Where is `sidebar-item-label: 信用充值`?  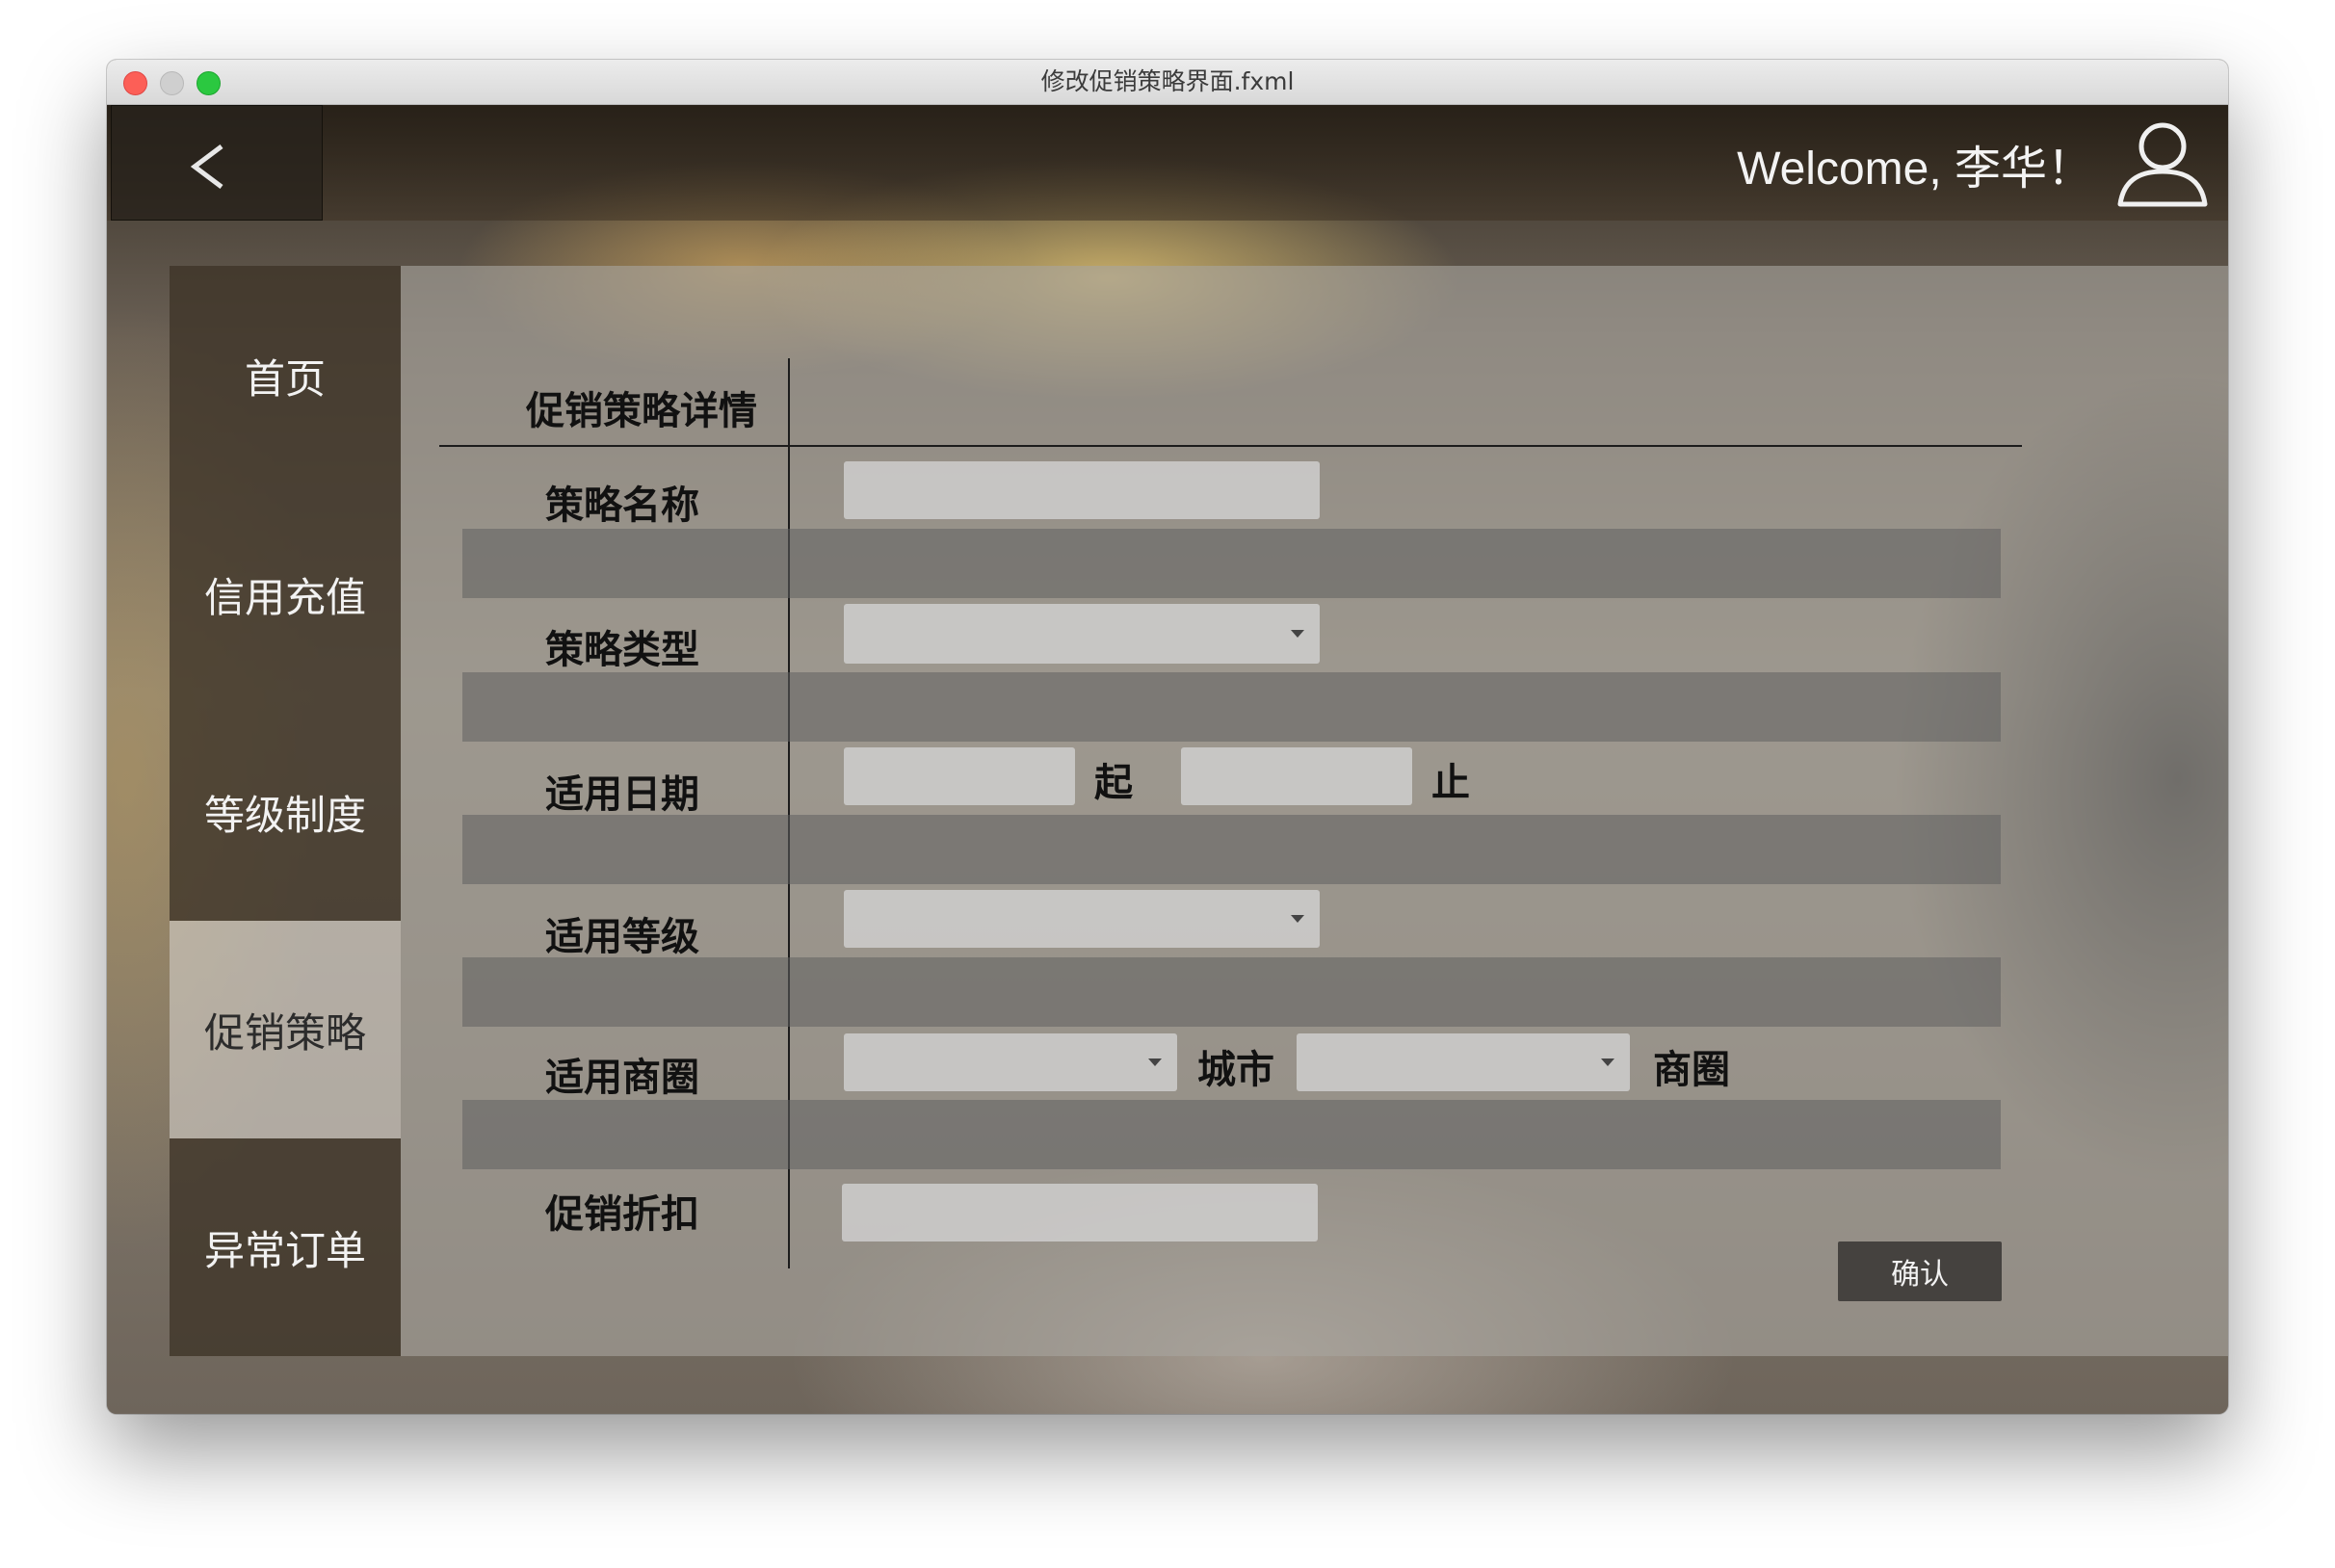
sidebar-item-label: 信用充值 is located at coordinates (285, 597).